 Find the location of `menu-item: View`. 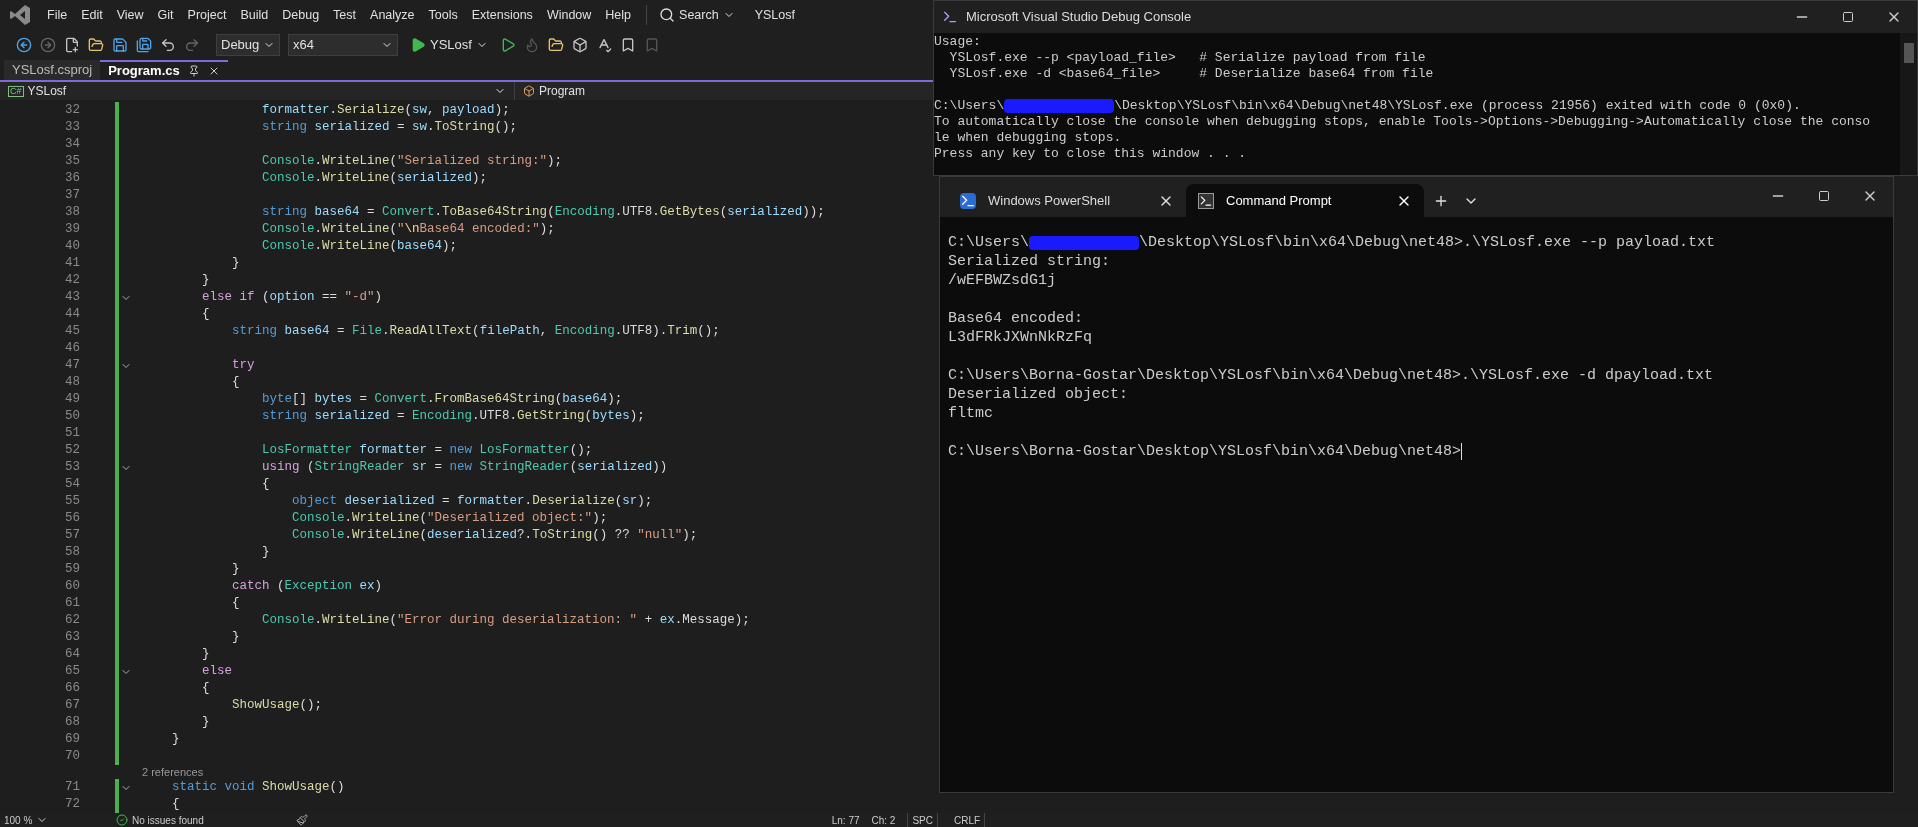

menu-item: View is located at coordinates (130, 15).